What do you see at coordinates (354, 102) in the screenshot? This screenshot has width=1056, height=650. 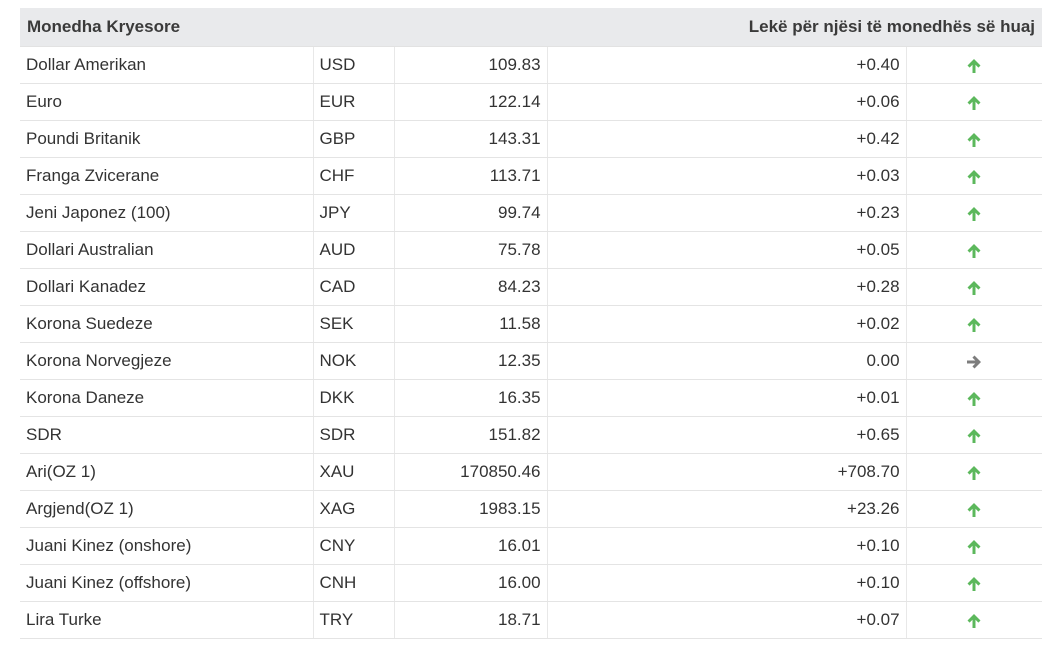 I see `currency-code: EUR` at bounding box center [354, 102].